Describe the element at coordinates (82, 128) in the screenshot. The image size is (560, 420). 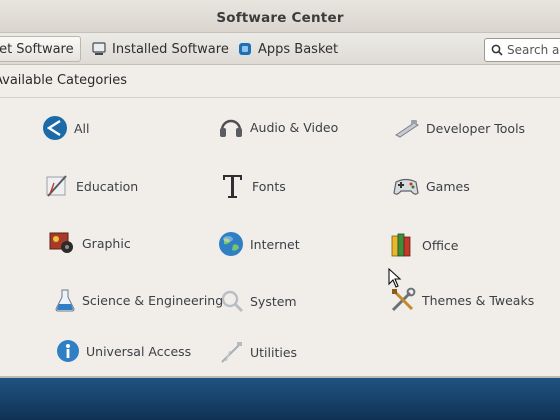
I see `category-label: All` at that location.